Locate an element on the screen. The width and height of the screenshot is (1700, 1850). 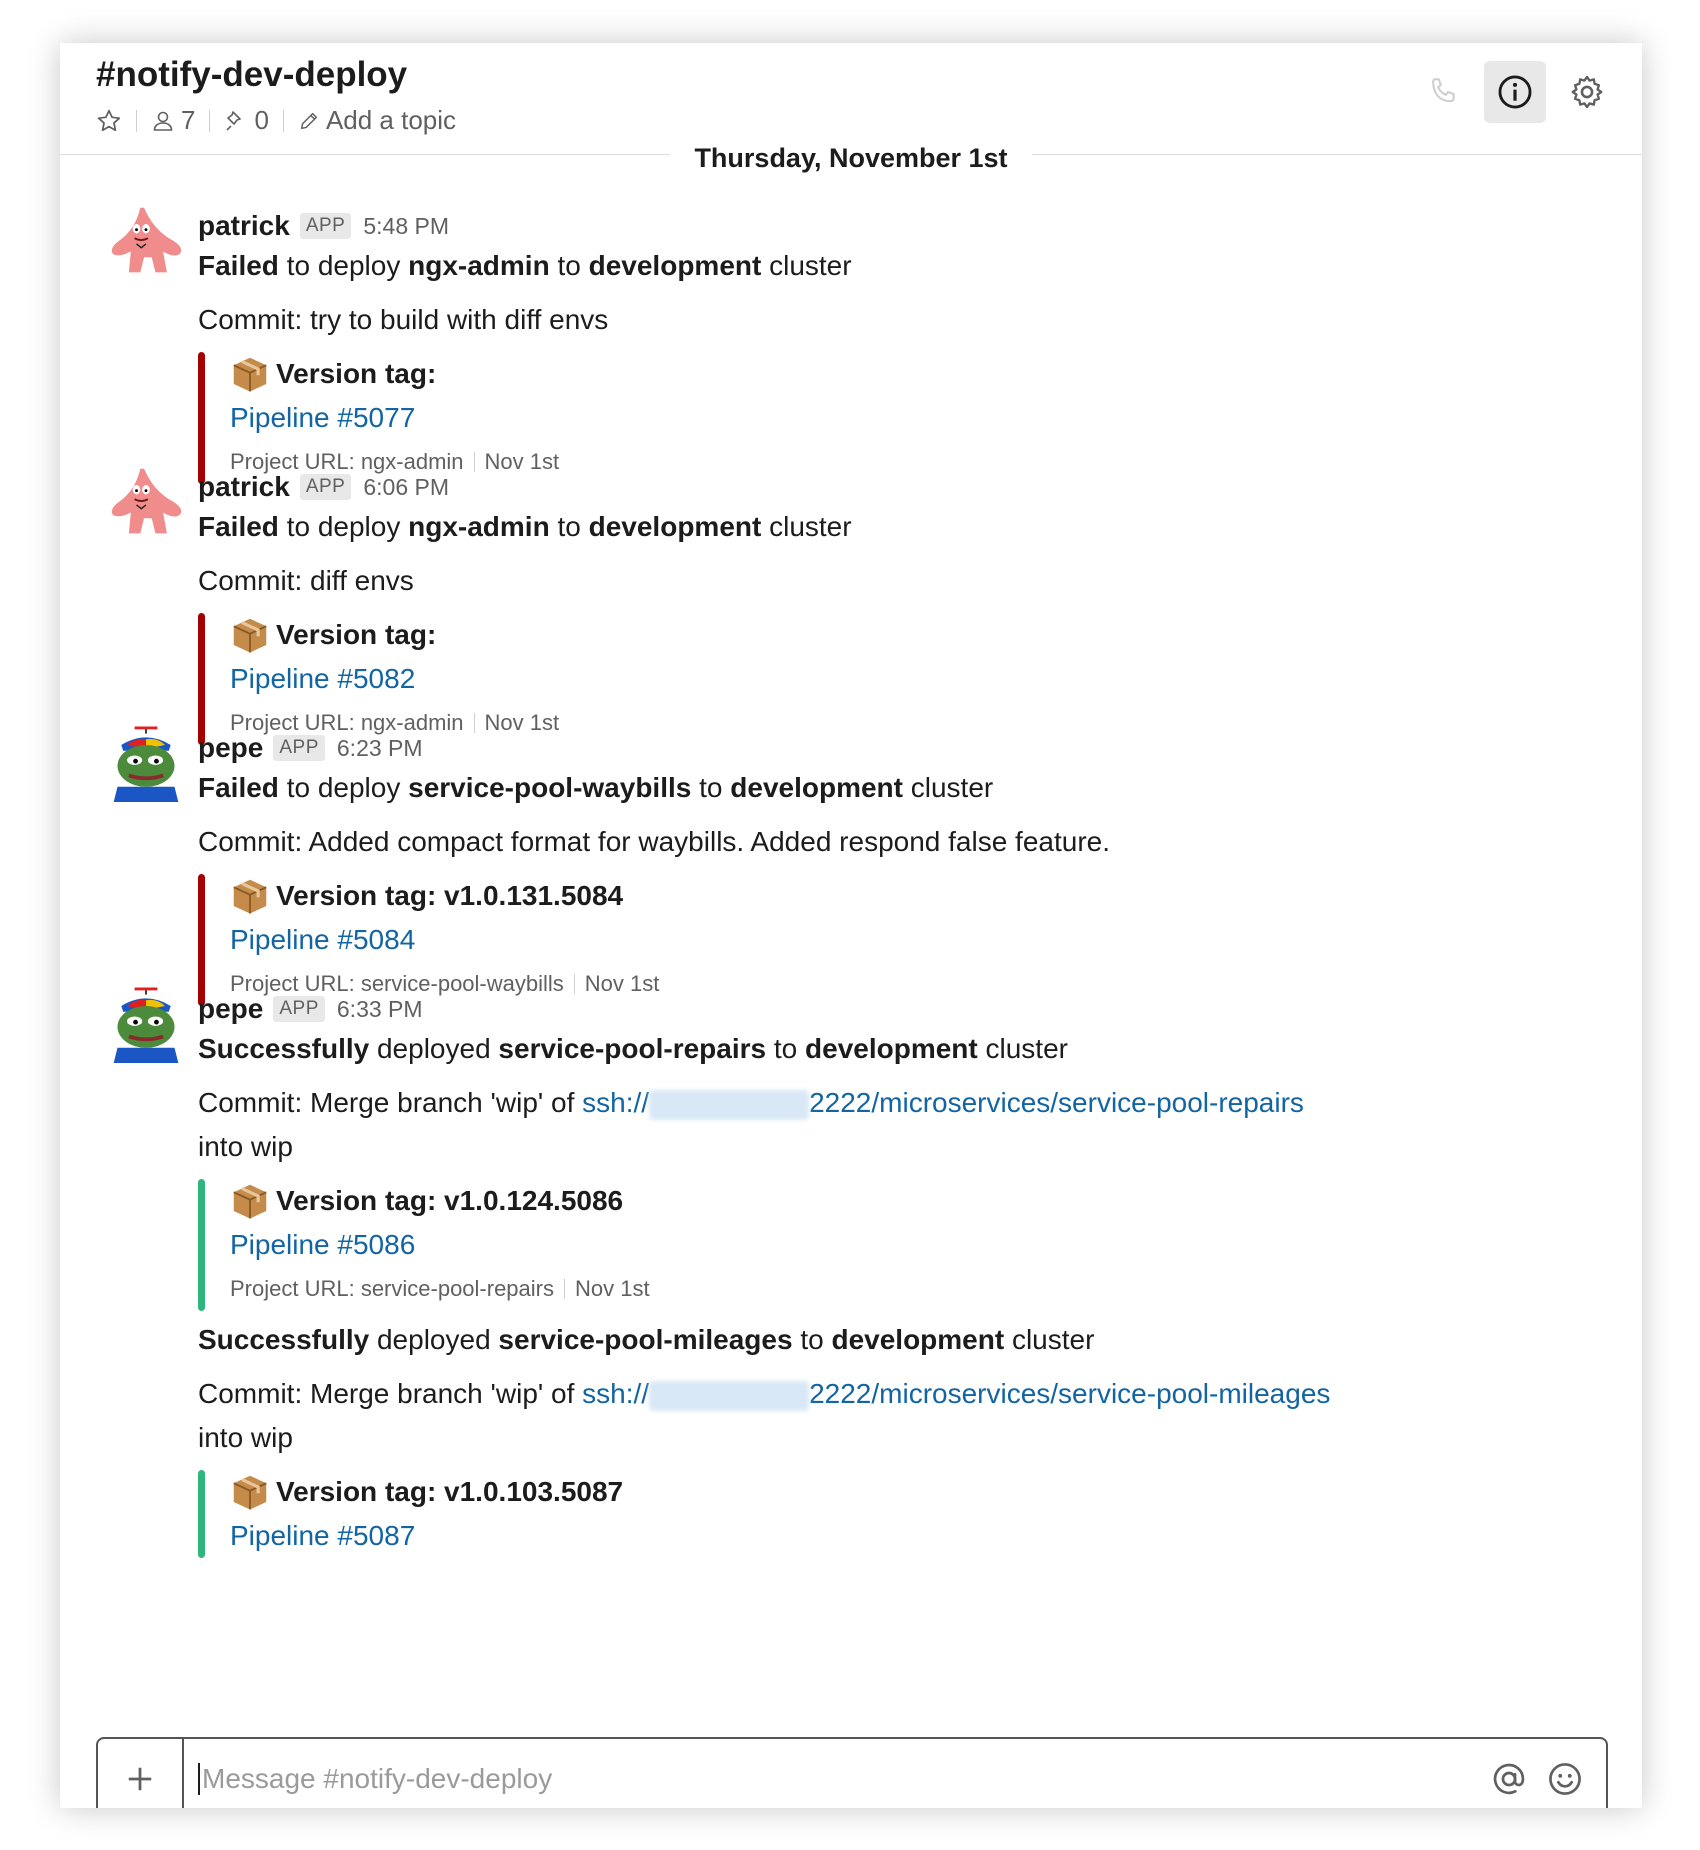
message-header: patrick APP 6:06 PM is located at coordinates (900, 487).